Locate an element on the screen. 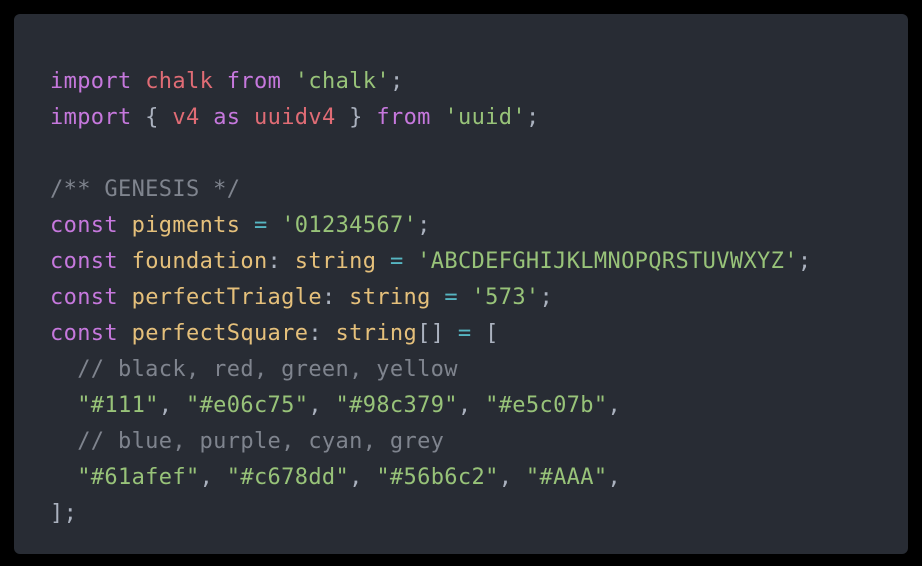 The image size is (922, 566). code-token-decl: foundation is located at coordinates (199, 261).